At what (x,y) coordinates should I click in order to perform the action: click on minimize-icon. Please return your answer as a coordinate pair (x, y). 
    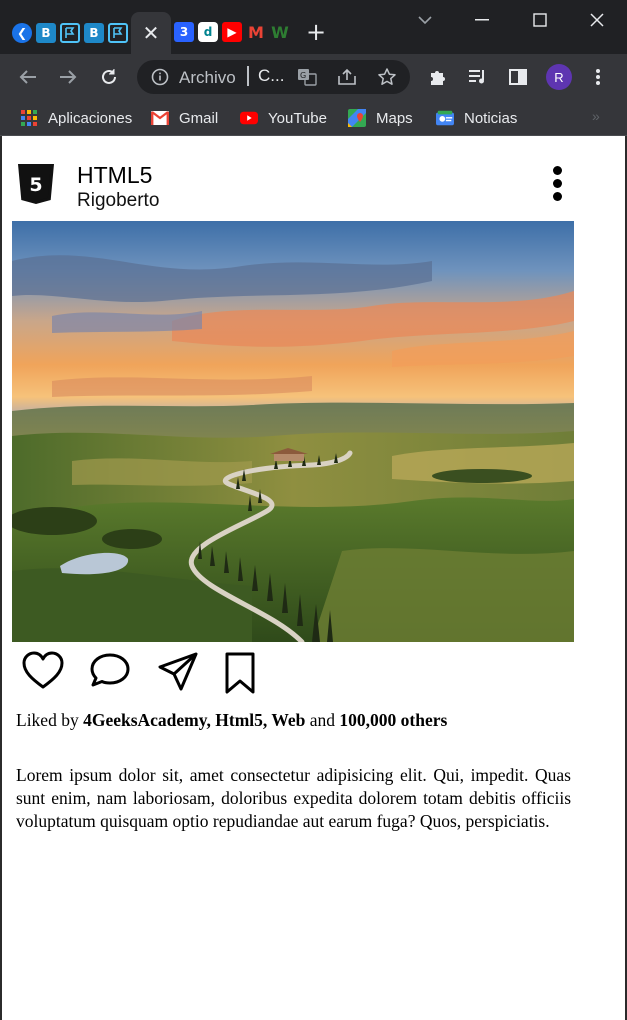
    Looking at the image, I should click on (482, 20).